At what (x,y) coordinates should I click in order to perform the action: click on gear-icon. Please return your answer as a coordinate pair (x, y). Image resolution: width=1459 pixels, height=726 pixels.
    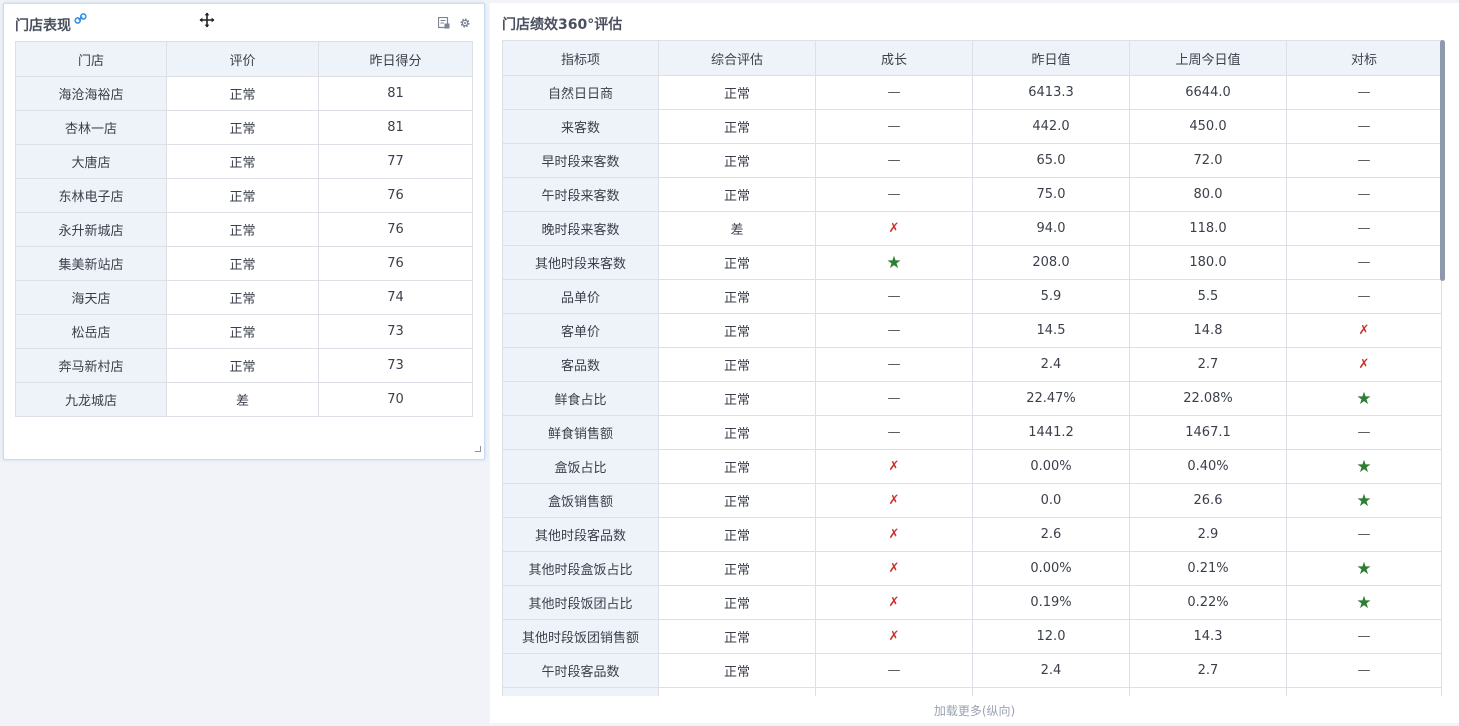
    Looking at the image, I should click on (465, 23).